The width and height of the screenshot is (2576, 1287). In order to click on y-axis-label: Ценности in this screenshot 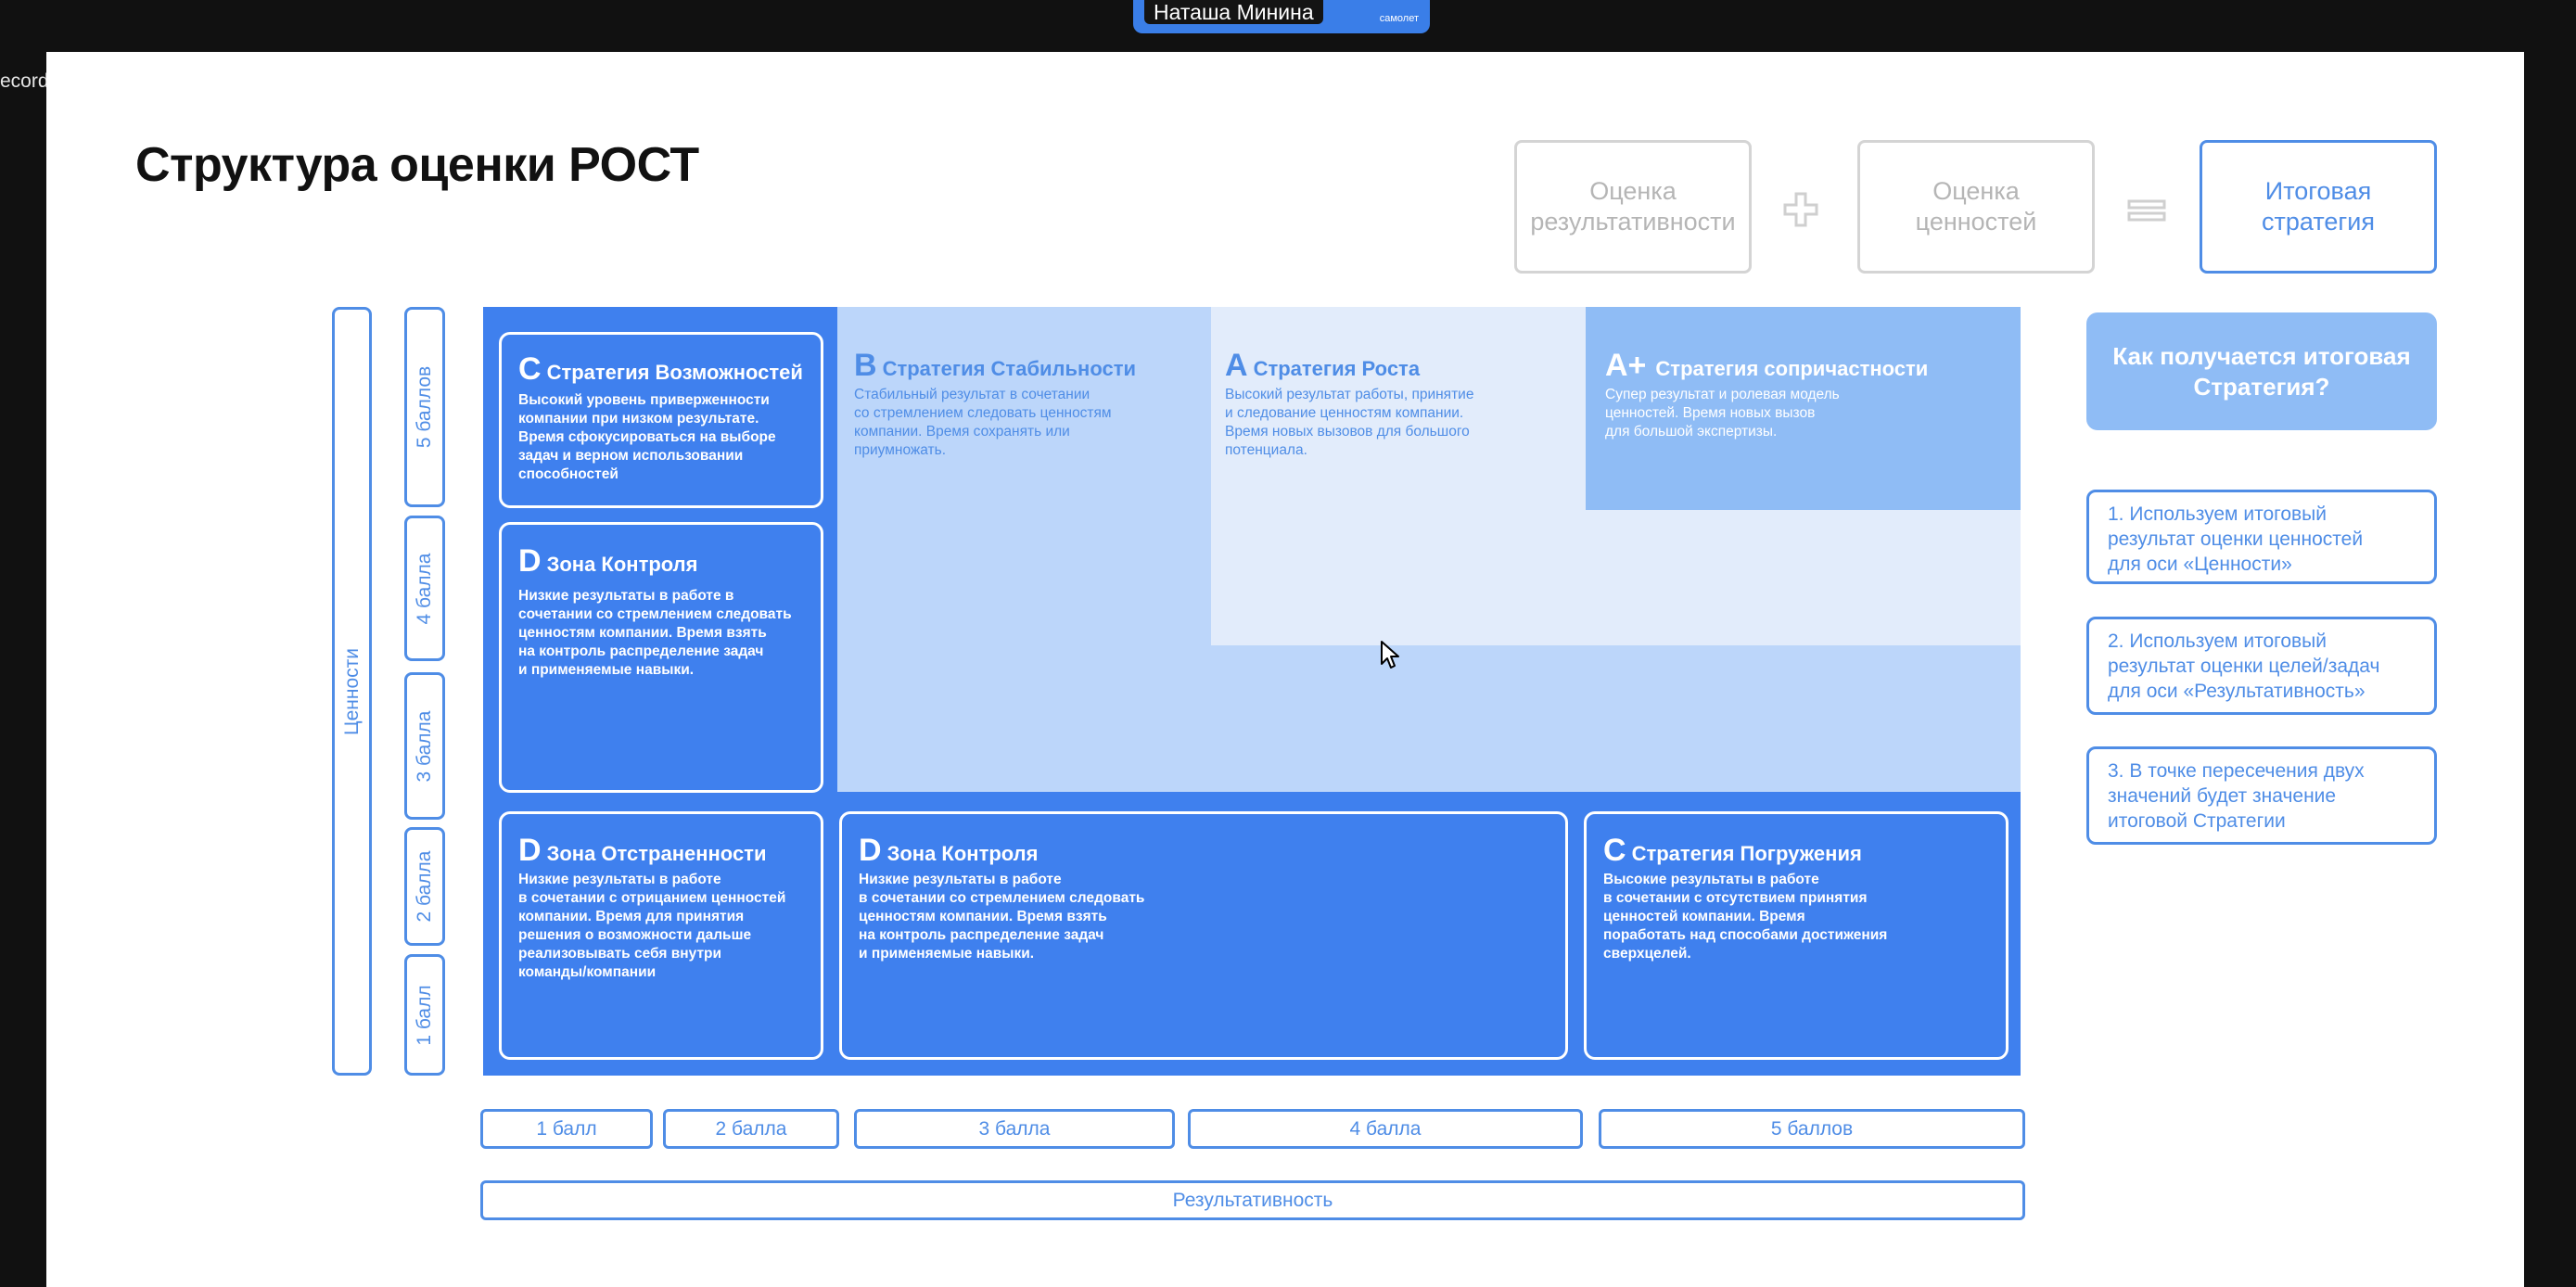, I will do `click(351, 691)`.